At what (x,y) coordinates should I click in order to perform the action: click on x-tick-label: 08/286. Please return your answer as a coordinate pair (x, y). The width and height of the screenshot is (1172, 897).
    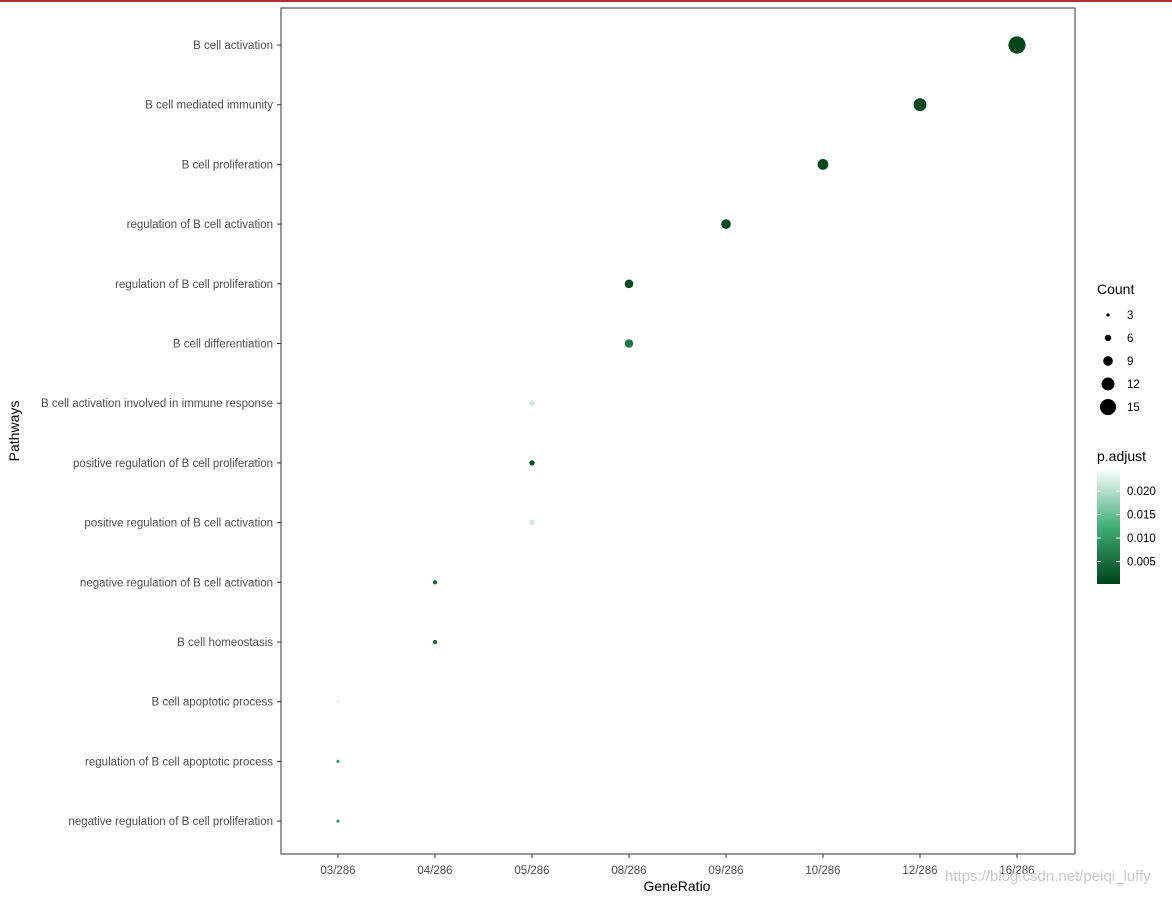
    Looking at the image, I should click on (628, 871).